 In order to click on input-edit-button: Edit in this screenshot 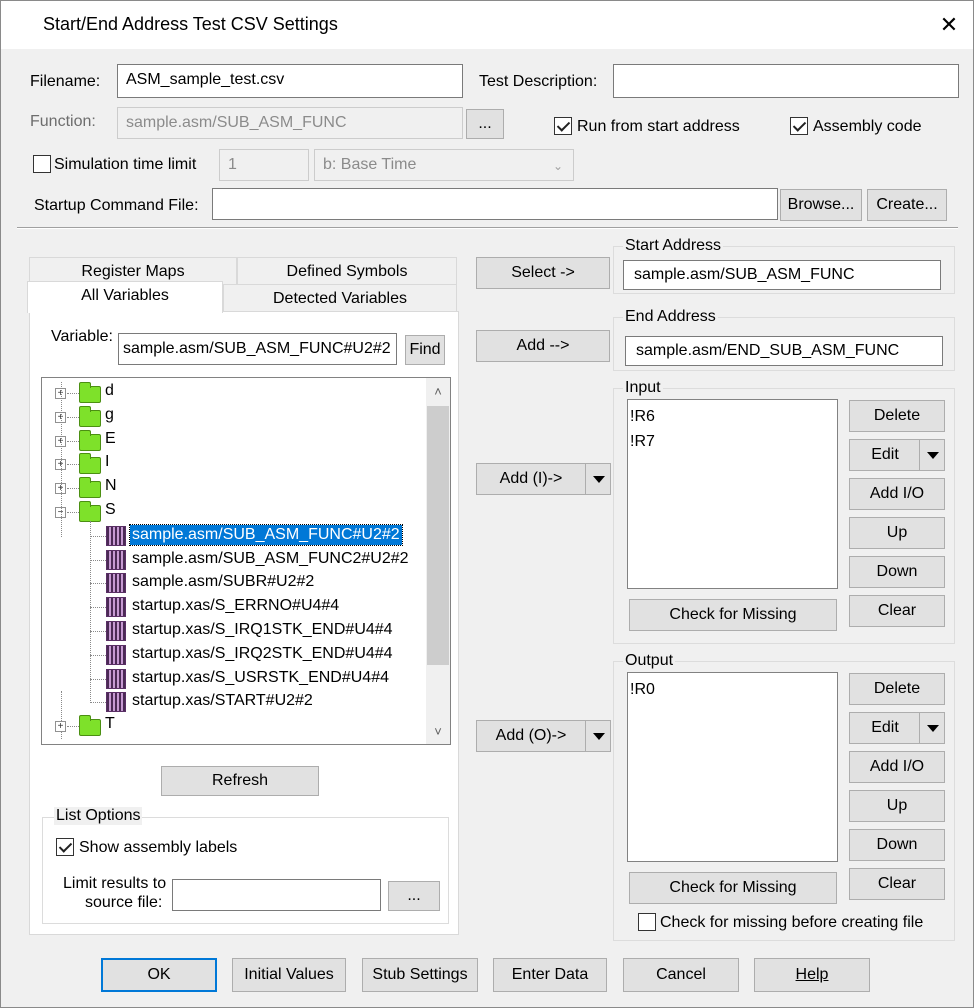, I will do `click(885, 455)`.